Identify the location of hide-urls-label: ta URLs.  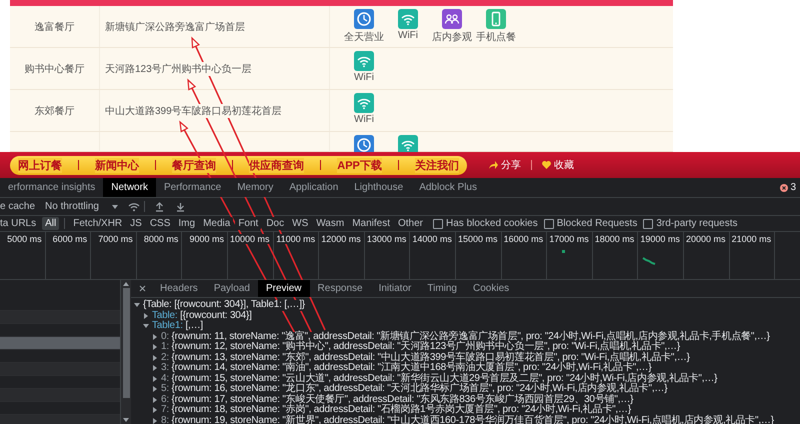
(19, 223).